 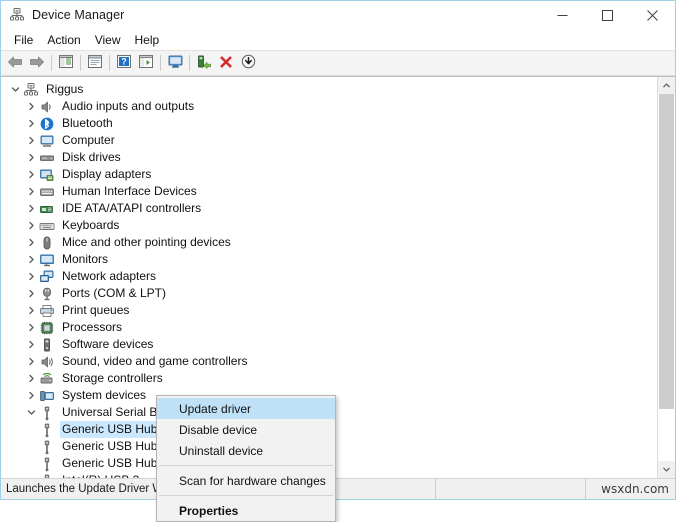 I want to click on show-hide-console-tree-button, so click(x=66, y=63).